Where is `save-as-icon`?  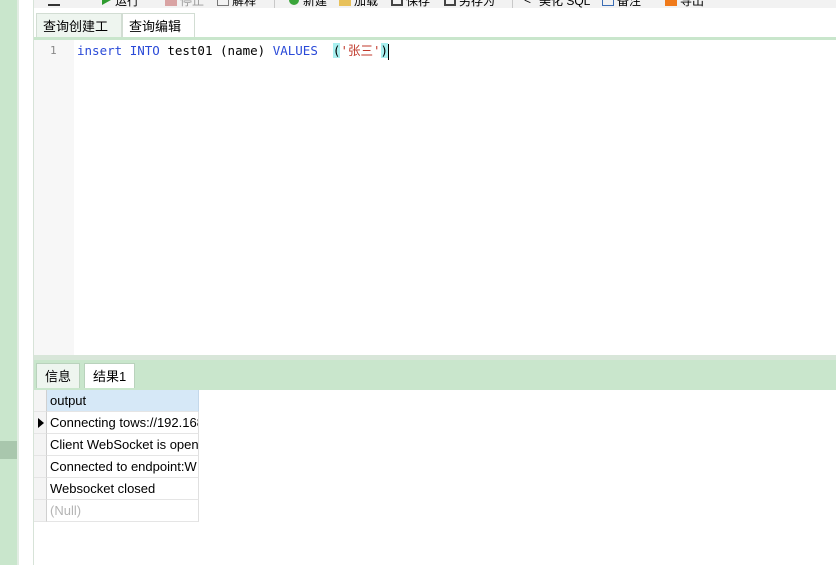 save-as-icon is located at coordinates (450, 3).